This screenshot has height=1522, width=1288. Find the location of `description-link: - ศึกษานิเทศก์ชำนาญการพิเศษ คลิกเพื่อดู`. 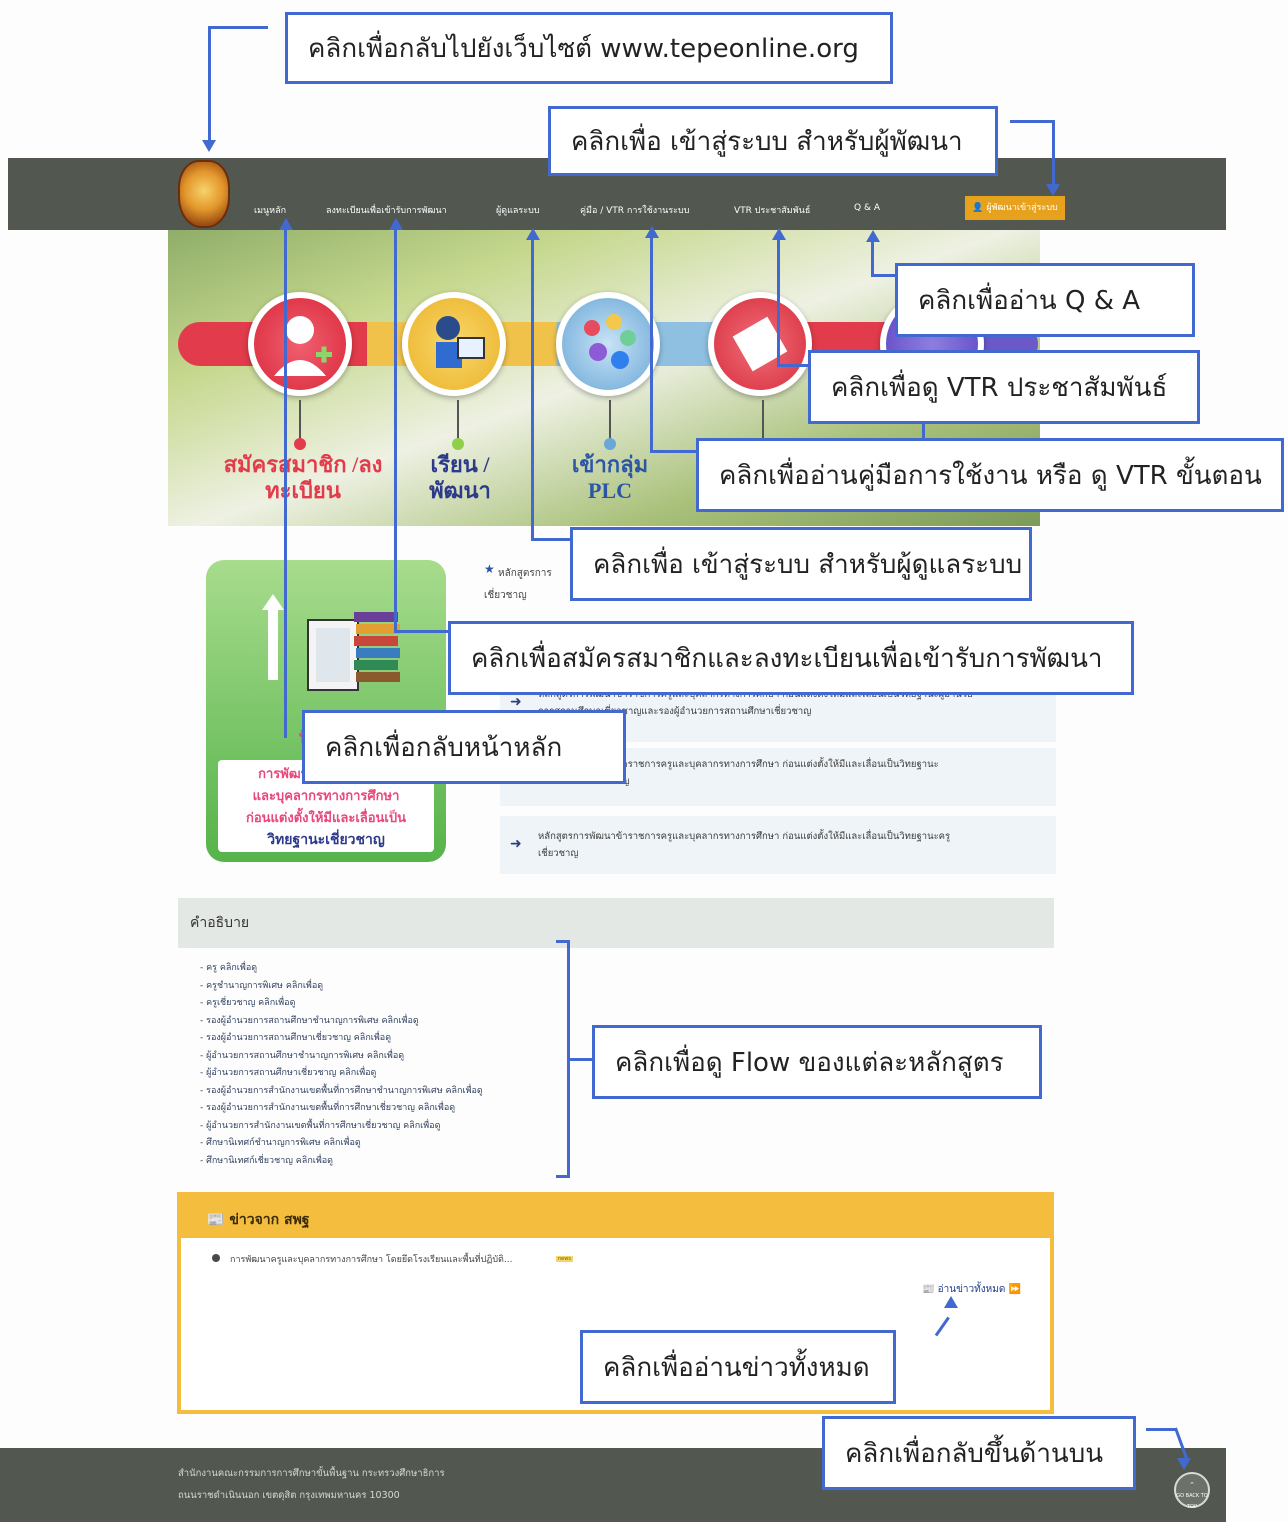

description-link: - ศึกษานิเทศก์ชำนาญการพิเศษ คลิกเพื่อดู is located at coordinates (341, 1144).